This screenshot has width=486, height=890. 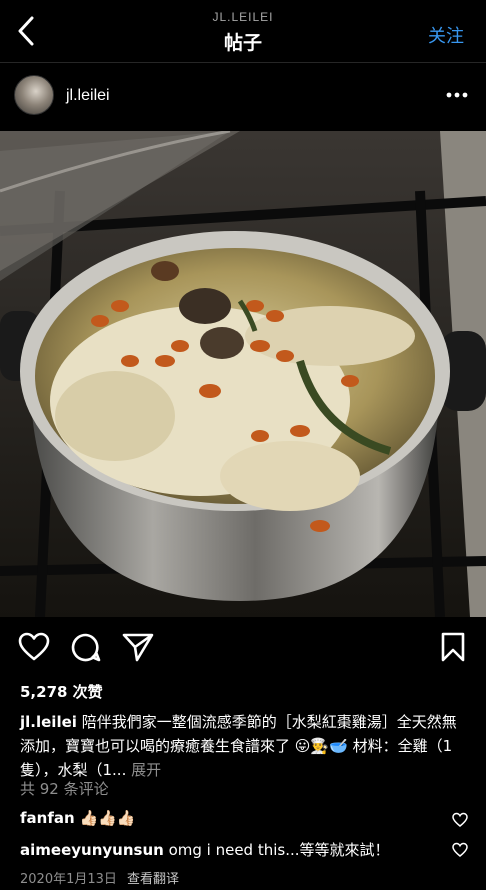 I want to click on heart-icon, so click(x=34, y=649).